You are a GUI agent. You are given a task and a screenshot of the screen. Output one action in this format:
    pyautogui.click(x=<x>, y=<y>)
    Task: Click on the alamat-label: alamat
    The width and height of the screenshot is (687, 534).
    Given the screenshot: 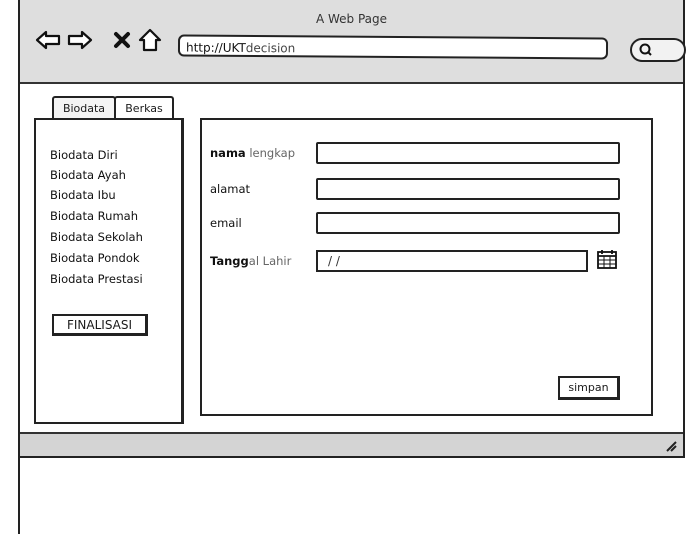 What is the action you would take?
    pyautogui.click(x=230, y=189)
    